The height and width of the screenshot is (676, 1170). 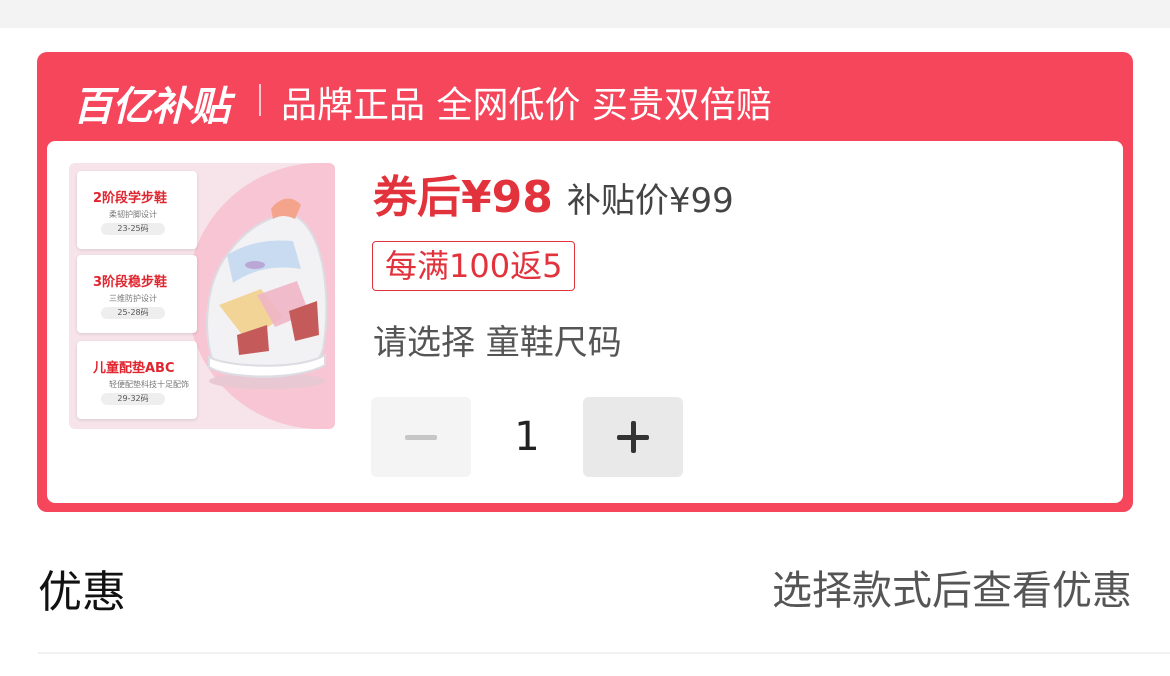 I want to click on thumbnail-spec-card: 2阶段学步鞋 柔韧护脚设计 23-25码, so click(x=137, y=210).